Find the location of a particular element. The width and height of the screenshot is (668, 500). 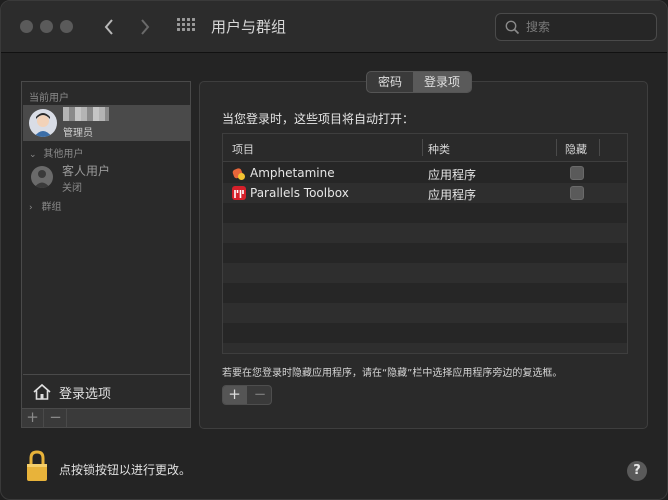

sidebar-item-current-user: 管理员 is located at coordinates (106, 123).